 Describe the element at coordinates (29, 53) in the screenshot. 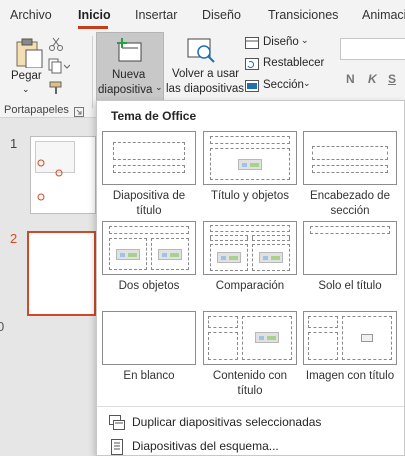

I see `paste-icon` at that location.